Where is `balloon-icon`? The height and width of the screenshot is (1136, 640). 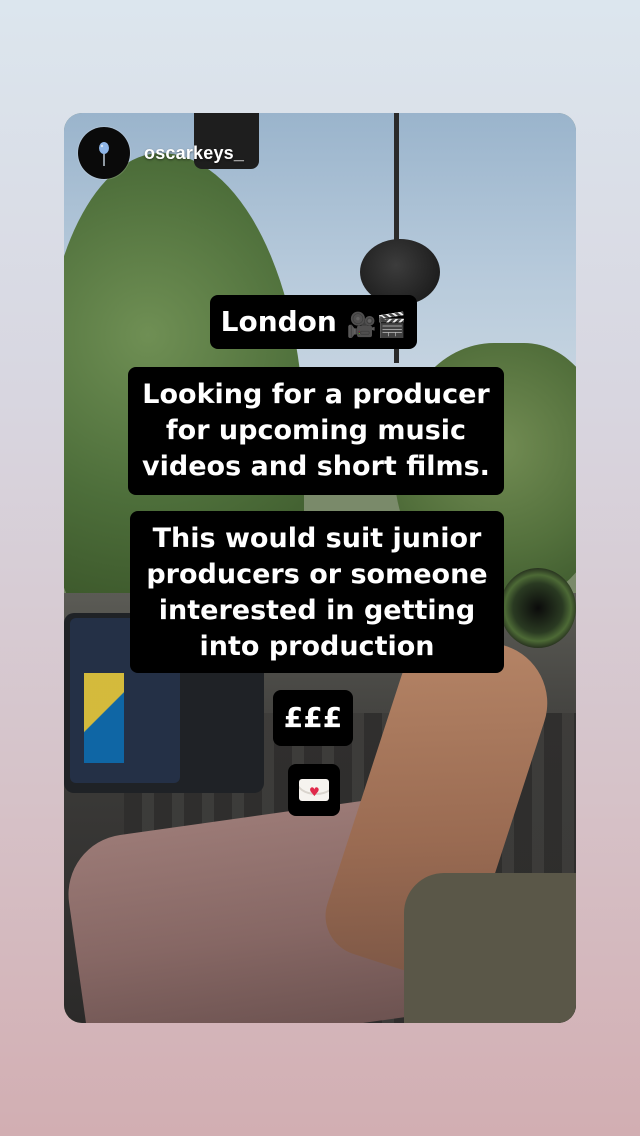
balloon-icon is located at coordinates (104, 154).